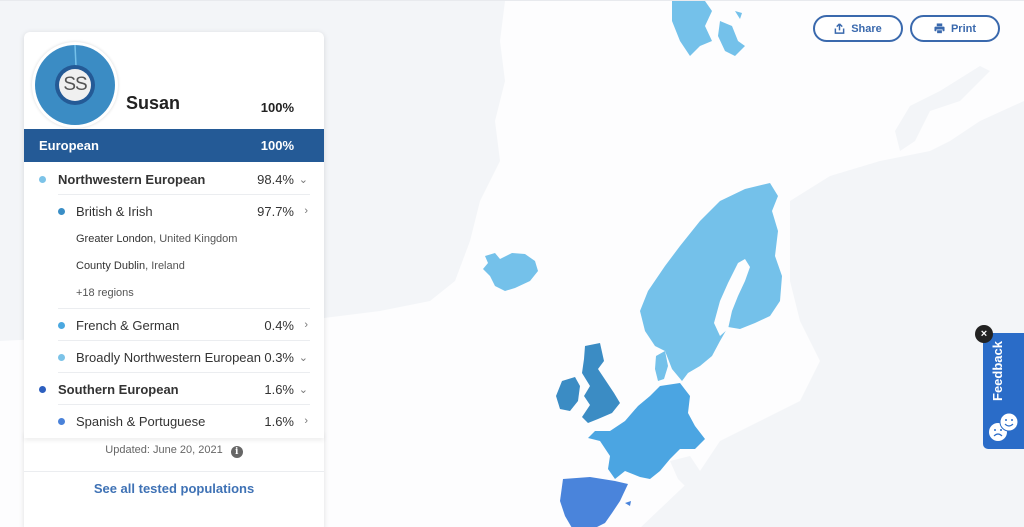 The height and width of the screenshot is (527, 1024). What do you see at coordinates (279, 357) in the screenshot?
I see `item-percent: 0.3%` at bounding box center [279, 357].